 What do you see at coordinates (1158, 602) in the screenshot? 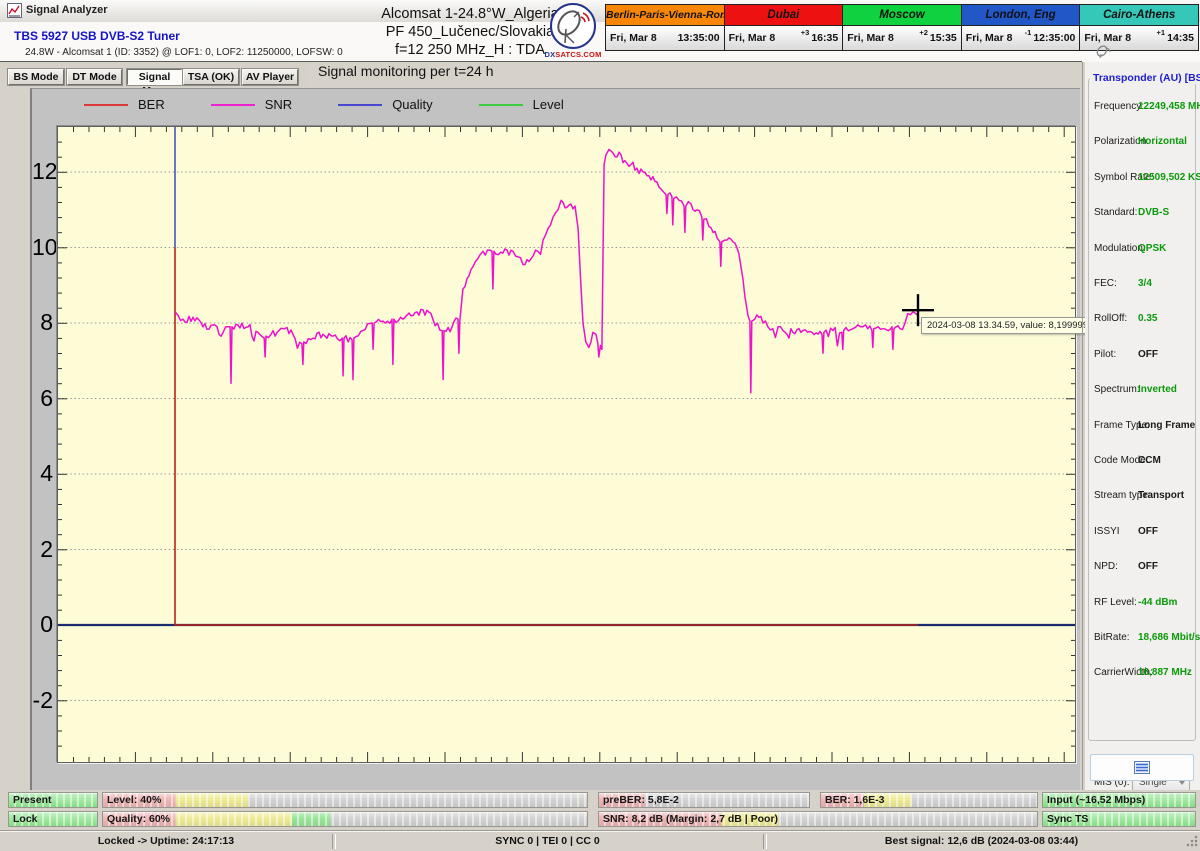
I see `tp-value-rf-level: -44 dBm` at bounding box center [1158, 602].